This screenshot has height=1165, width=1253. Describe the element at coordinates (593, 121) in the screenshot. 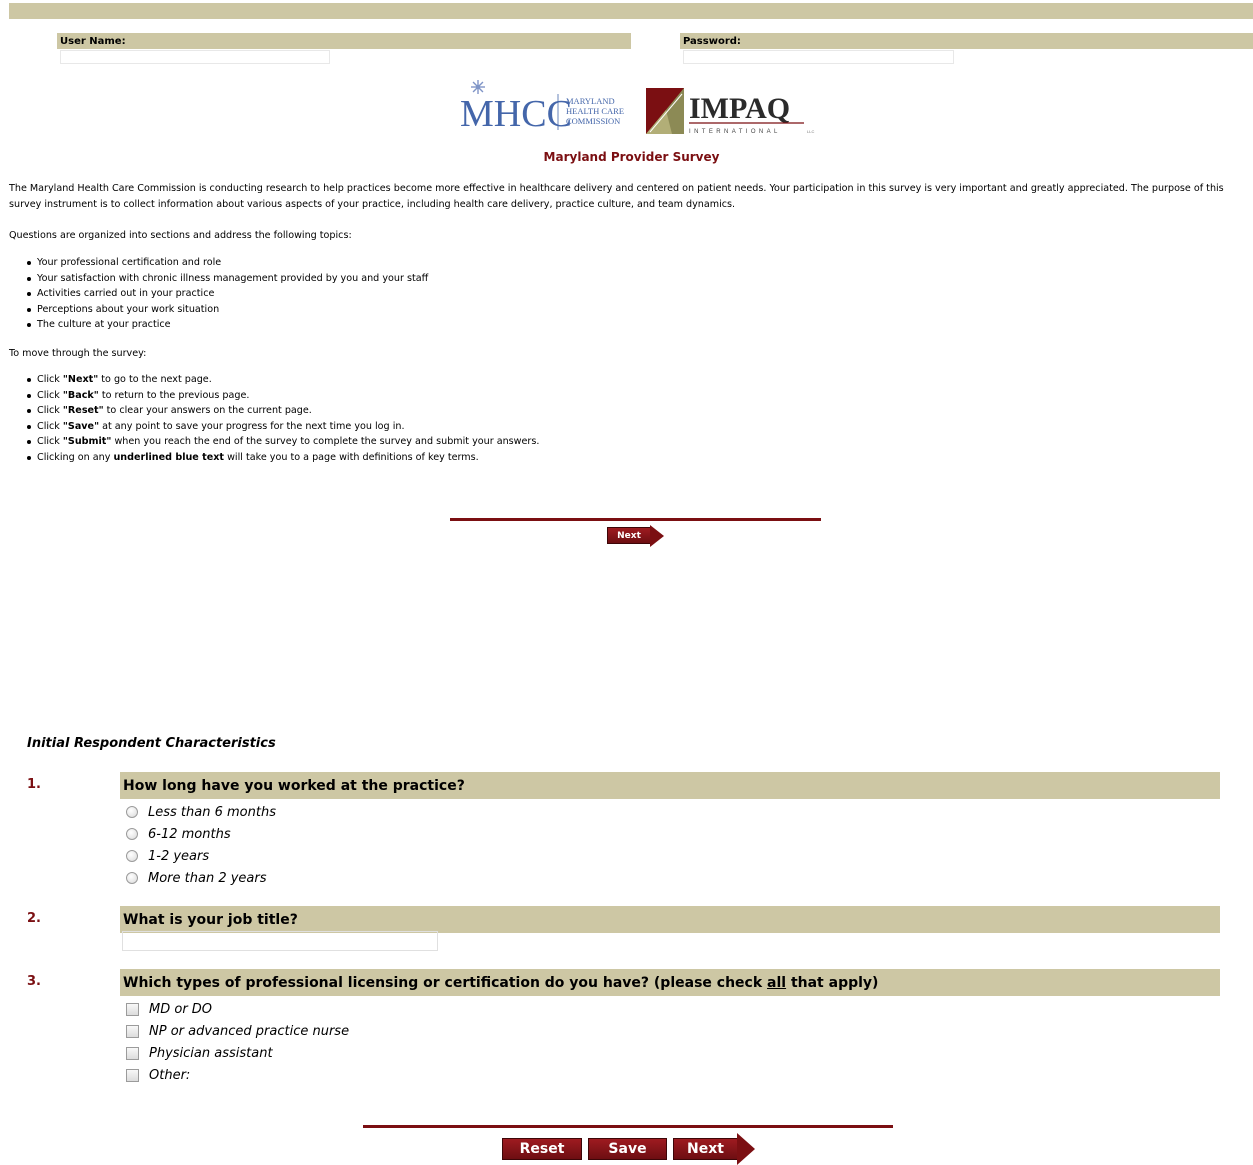

I see `svg-text: COMMISSION` at that location.